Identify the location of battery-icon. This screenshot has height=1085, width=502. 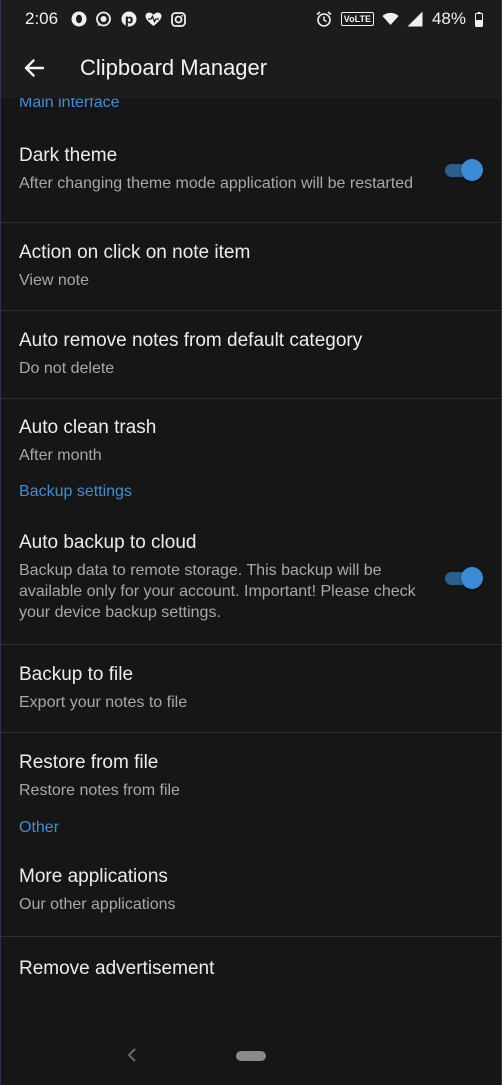
(478, 19).